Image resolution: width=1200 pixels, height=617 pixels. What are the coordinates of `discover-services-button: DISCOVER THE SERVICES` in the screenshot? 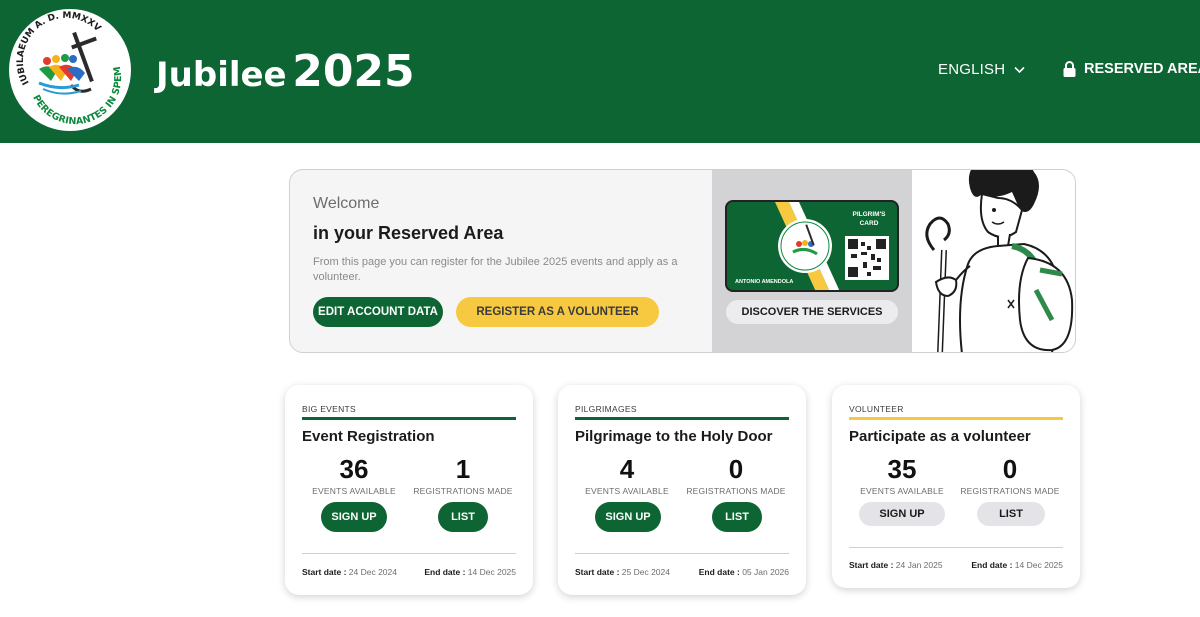 It's located at (812, 312).